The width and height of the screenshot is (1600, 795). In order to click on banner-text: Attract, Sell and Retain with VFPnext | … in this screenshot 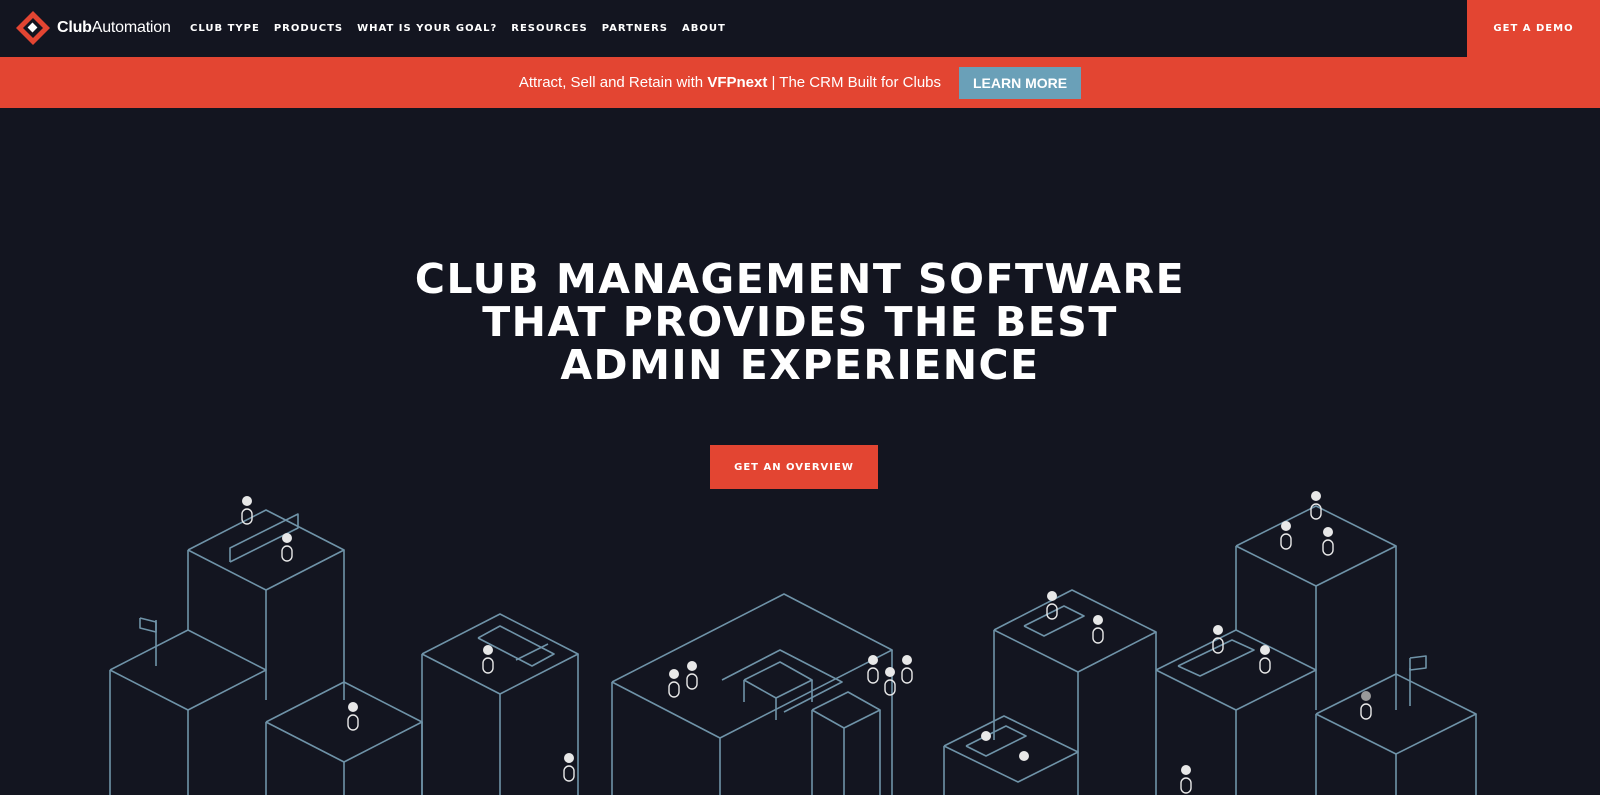, I will do `click(730, 82)`.